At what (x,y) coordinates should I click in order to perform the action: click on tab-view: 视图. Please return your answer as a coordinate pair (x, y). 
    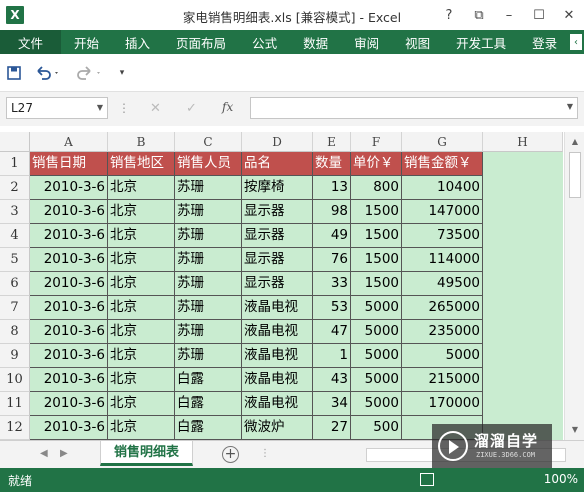
    Looking at the image, I should click on (417, 42).